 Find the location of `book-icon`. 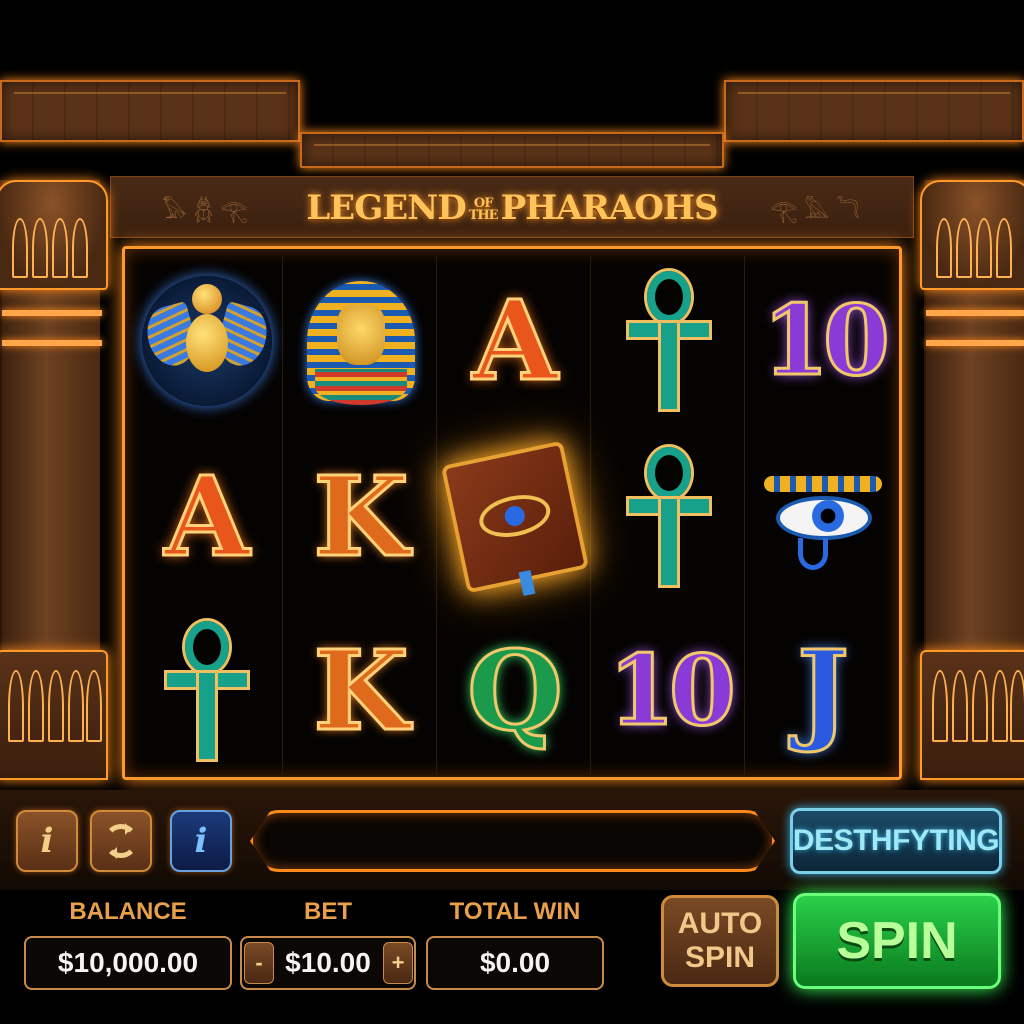

book-icon is located at coordinates (515, 518).